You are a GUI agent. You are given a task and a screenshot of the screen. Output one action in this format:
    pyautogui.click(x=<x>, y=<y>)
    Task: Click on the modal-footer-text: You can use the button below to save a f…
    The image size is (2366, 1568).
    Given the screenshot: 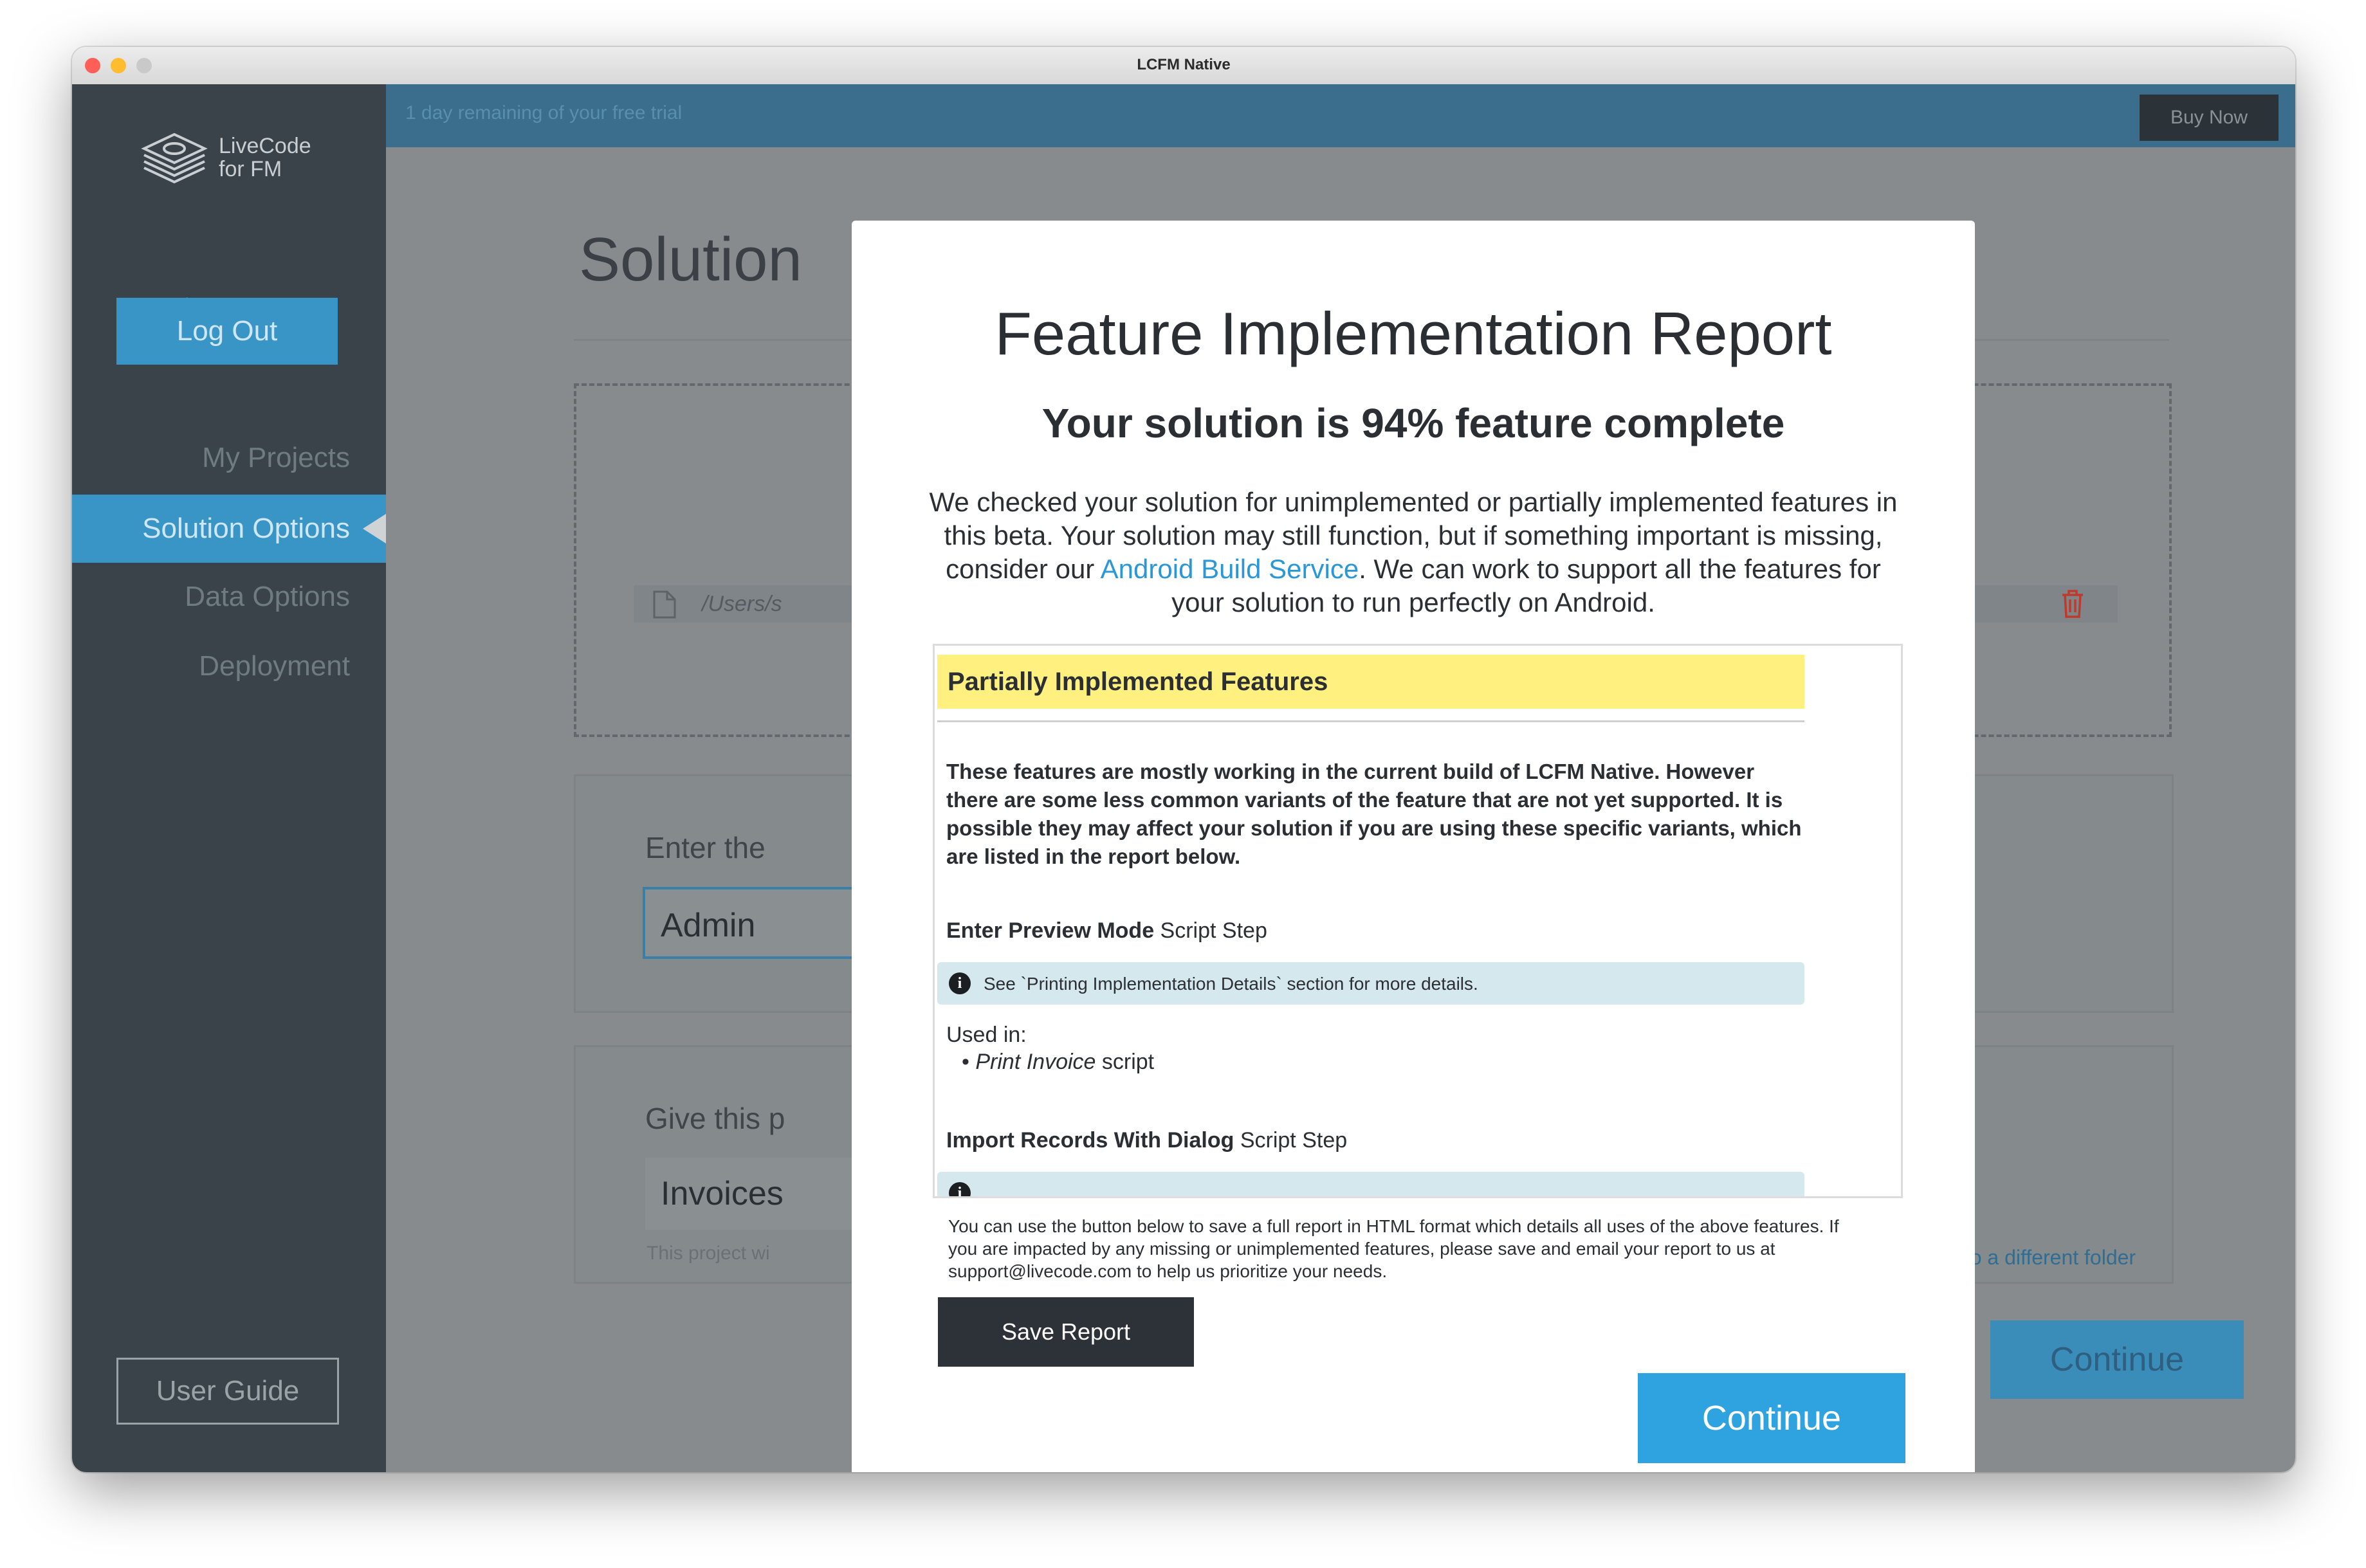 What is the action you would take?
    pyautogui.click(x=1393, y=1248)
    